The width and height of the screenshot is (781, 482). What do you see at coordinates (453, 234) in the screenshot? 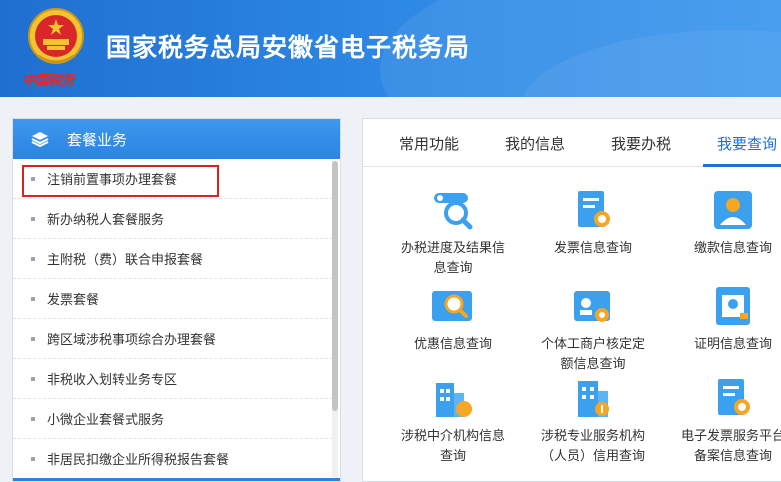
I see `grid-item-progress-query: 办税进度及结果信 息查询` at bounding box center [453, 234].